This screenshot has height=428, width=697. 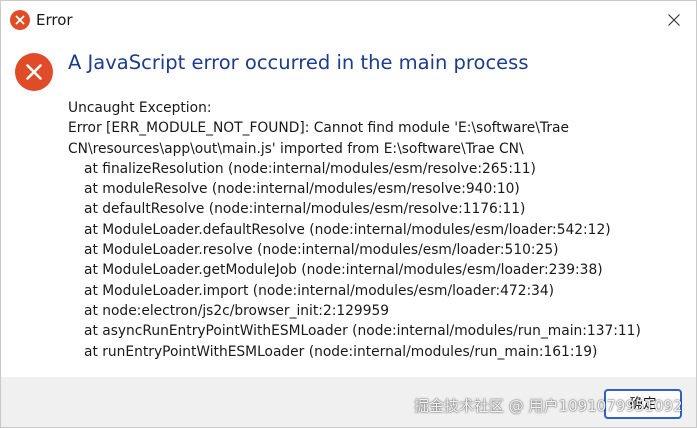 What do you see at coordinates (548, 406) in the screenshot?
I see `watermark: 掘金技术社区 @ 用户1091079951092` at bounding box center [548, 406].